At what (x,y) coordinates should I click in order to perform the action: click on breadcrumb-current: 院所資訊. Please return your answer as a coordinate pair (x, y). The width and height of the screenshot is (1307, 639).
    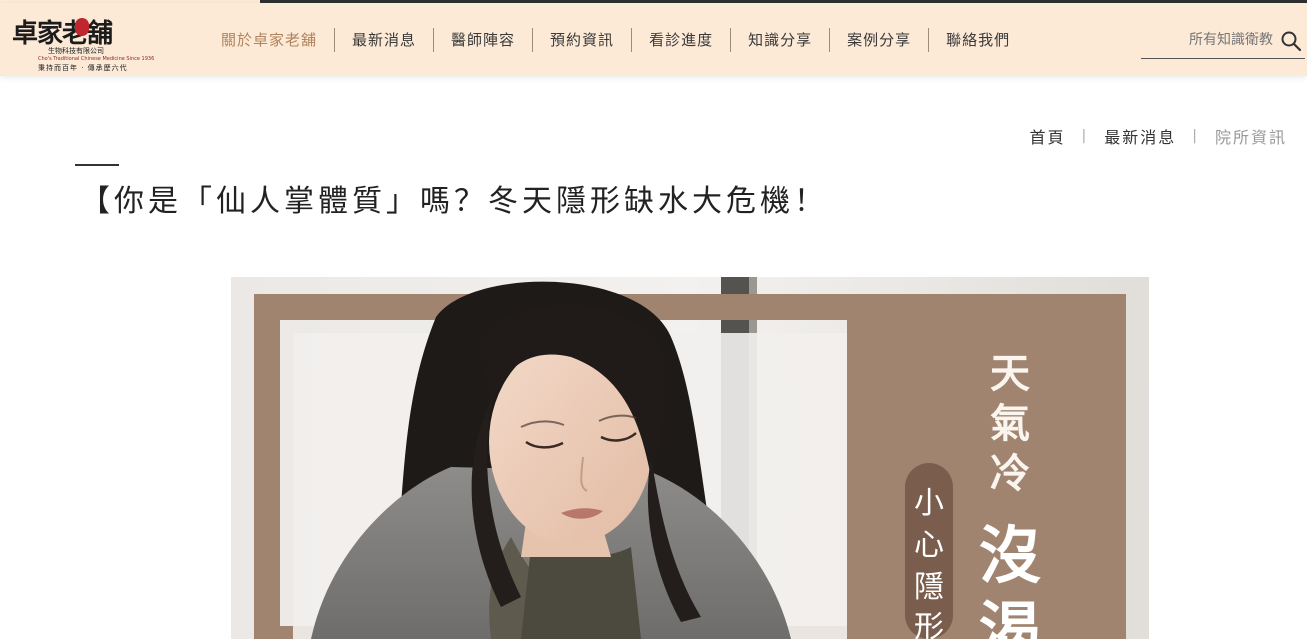
    Looking at the image, I should click on (1250, 137).